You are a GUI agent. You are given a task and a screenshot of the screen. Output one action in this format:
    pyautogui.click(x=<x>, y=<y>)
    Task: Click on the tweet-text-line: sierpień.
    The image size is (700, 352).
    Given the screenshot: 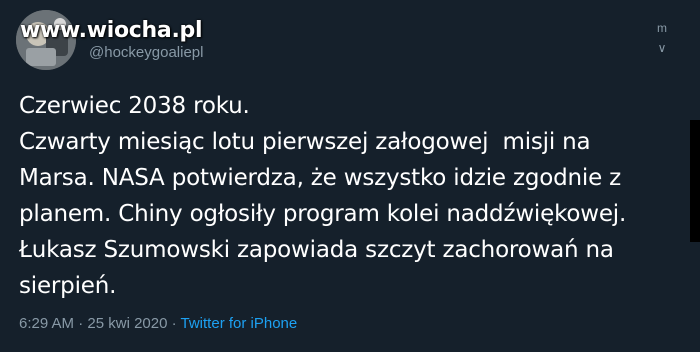 What is the action you would take?
    pyautogui.click(x=68, y=286)
    